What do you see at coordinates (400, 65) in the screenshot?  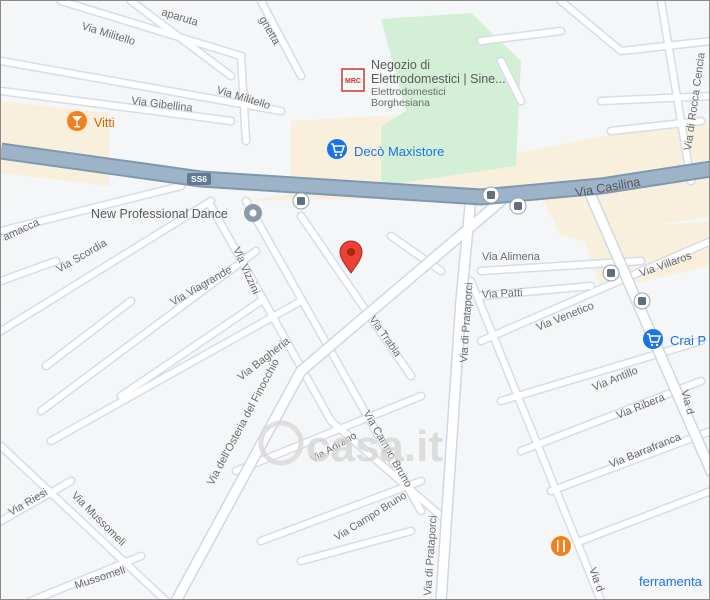 I see `poi-negozio-title-1: Negozio di` at bounding box center [400, 65].